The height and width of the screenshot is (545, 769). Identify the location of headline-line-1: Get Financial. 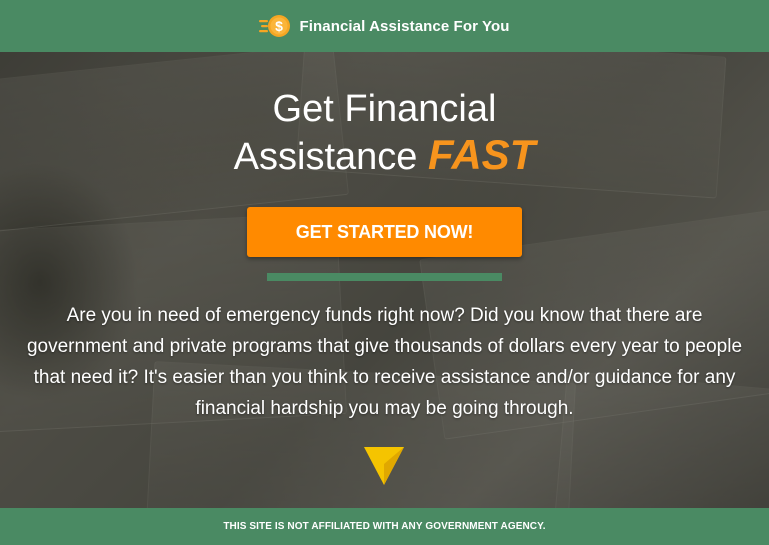
(384, 109).